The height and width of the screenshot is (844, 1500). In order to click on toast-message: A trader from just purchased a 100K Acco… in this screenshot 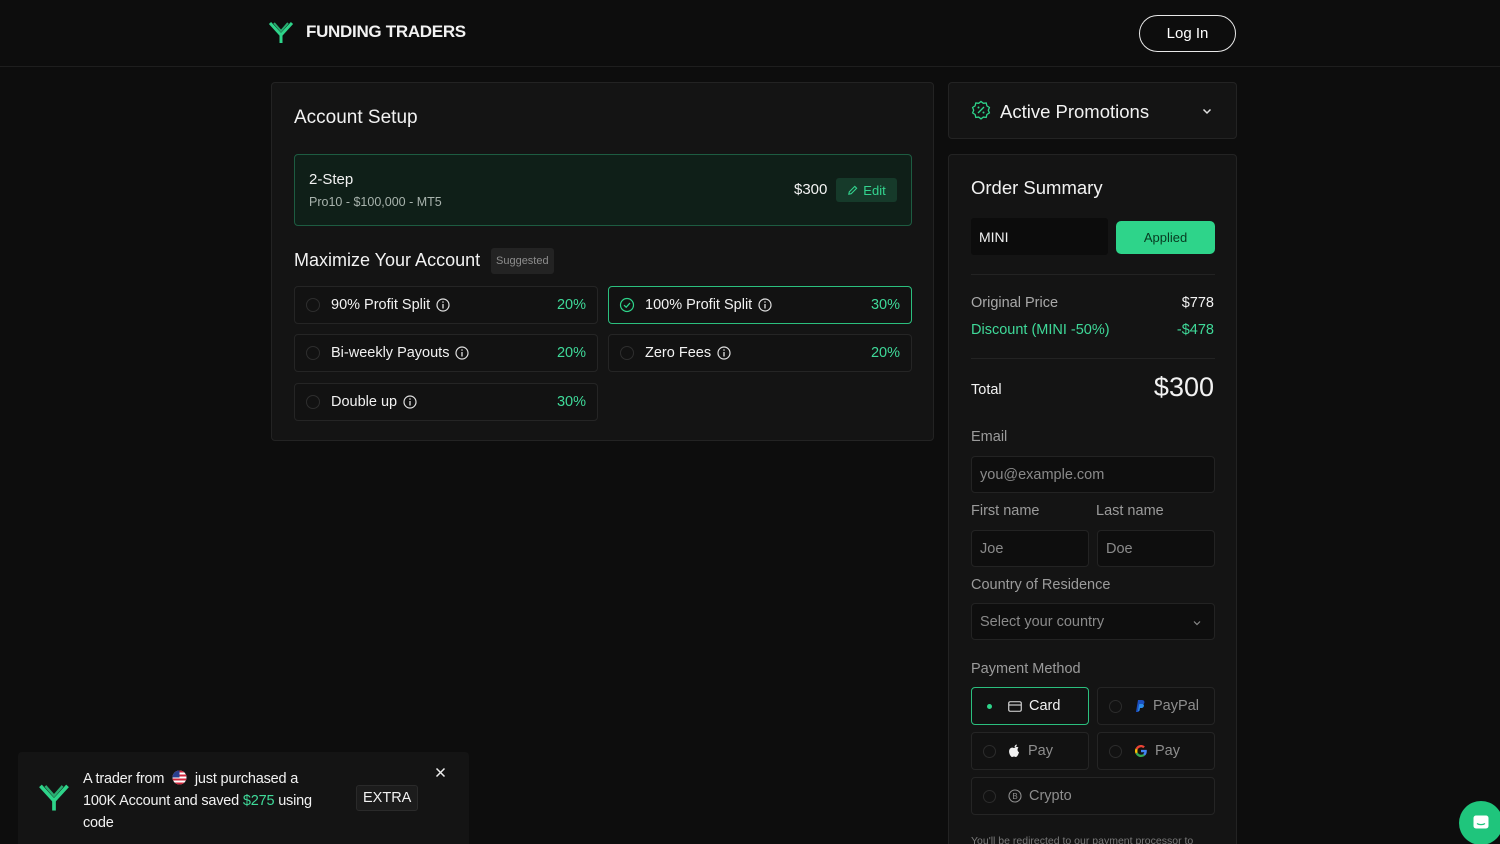, I will do `click(208, 801)`.